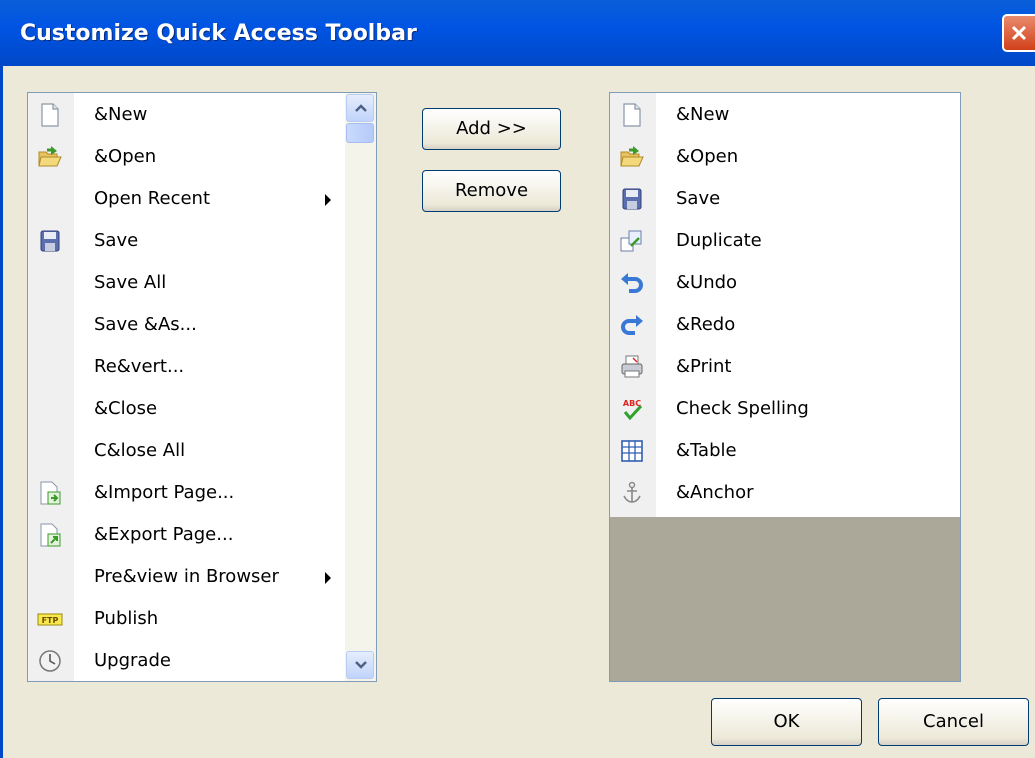 The width and height of the screenshot is (1035, 758). I want to click on export-page-icon, so click(50, 535).